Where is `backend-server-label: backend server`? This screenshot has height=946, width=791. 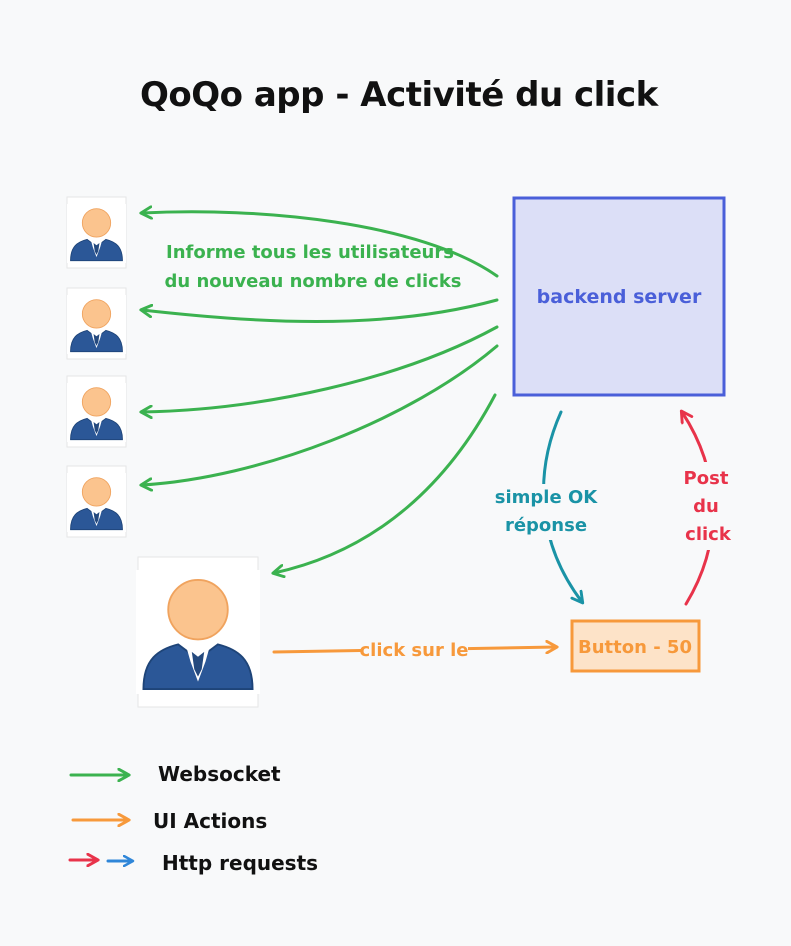
backend-server-label: backend server is located at coordinates (619, 297).